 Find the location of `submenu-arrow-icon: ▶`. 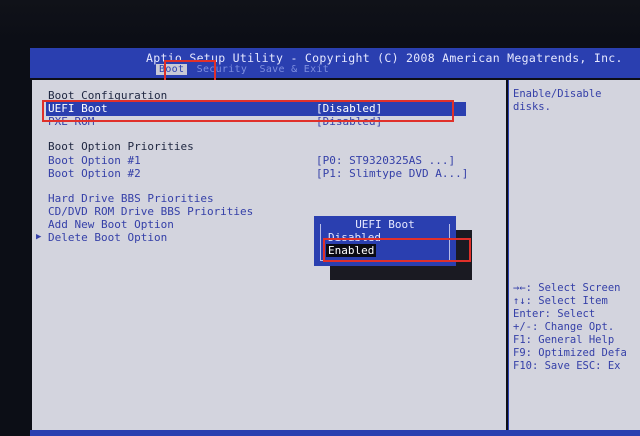

submenu-arrow-icon: ▶ is located at coordinates (39, 237).